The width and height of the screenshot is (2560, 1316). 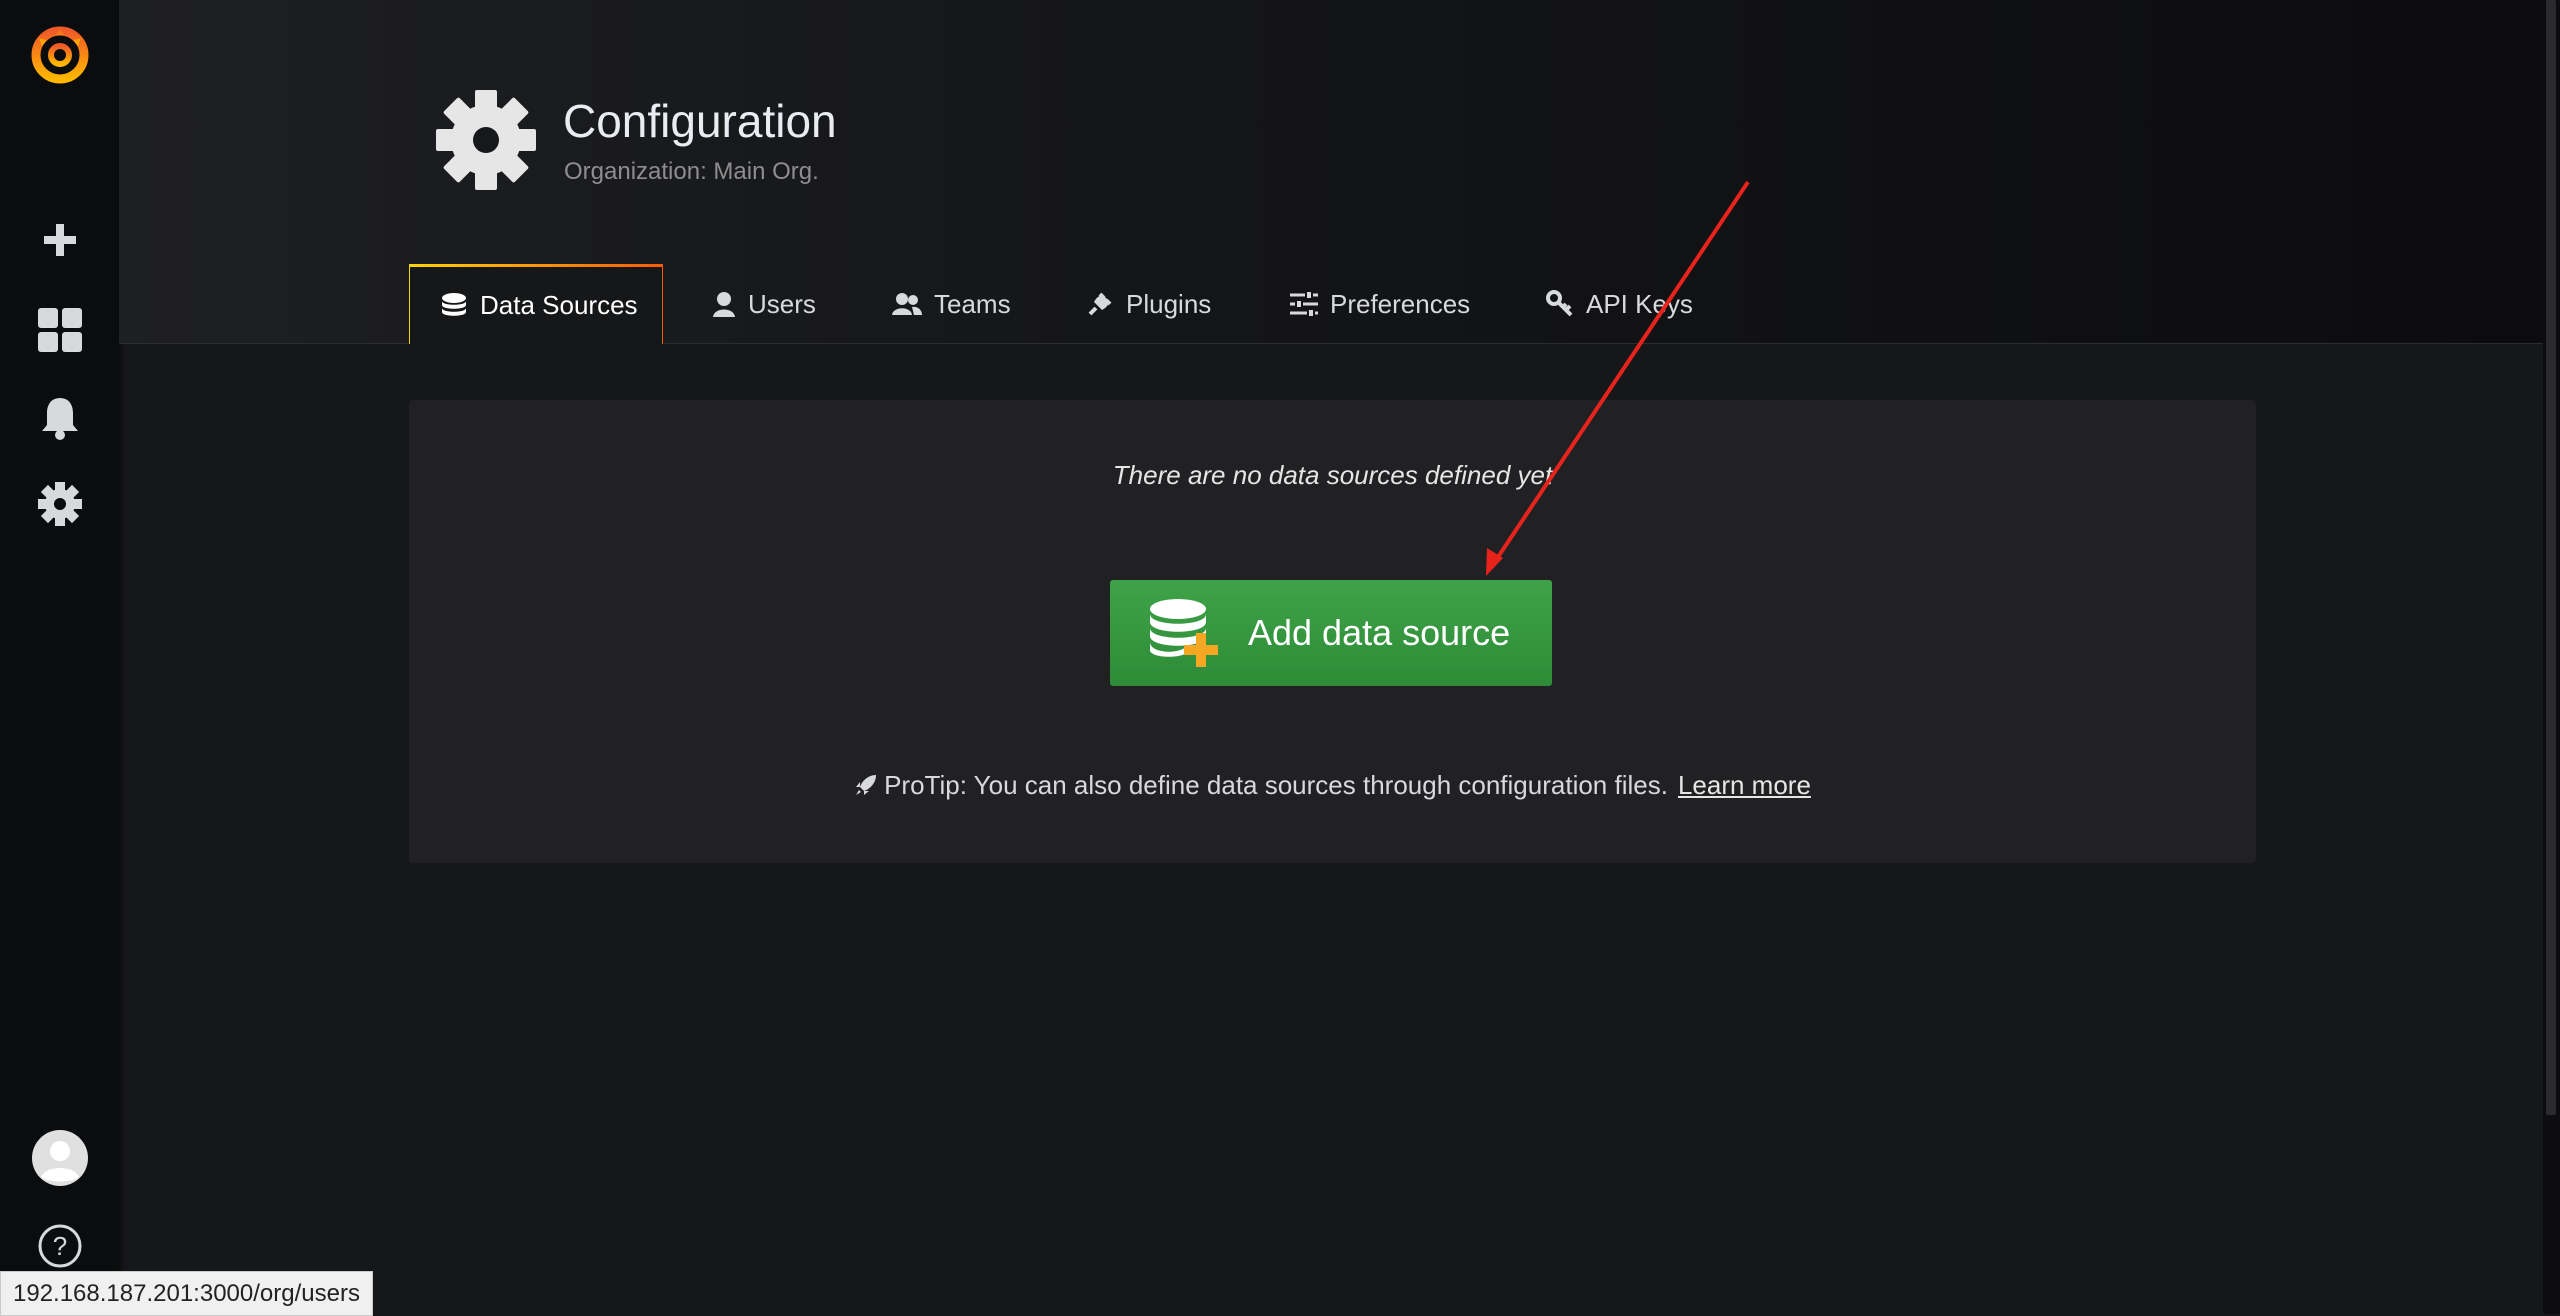 I want to click on grafana-logo-icon, so click(x=59, y=53).